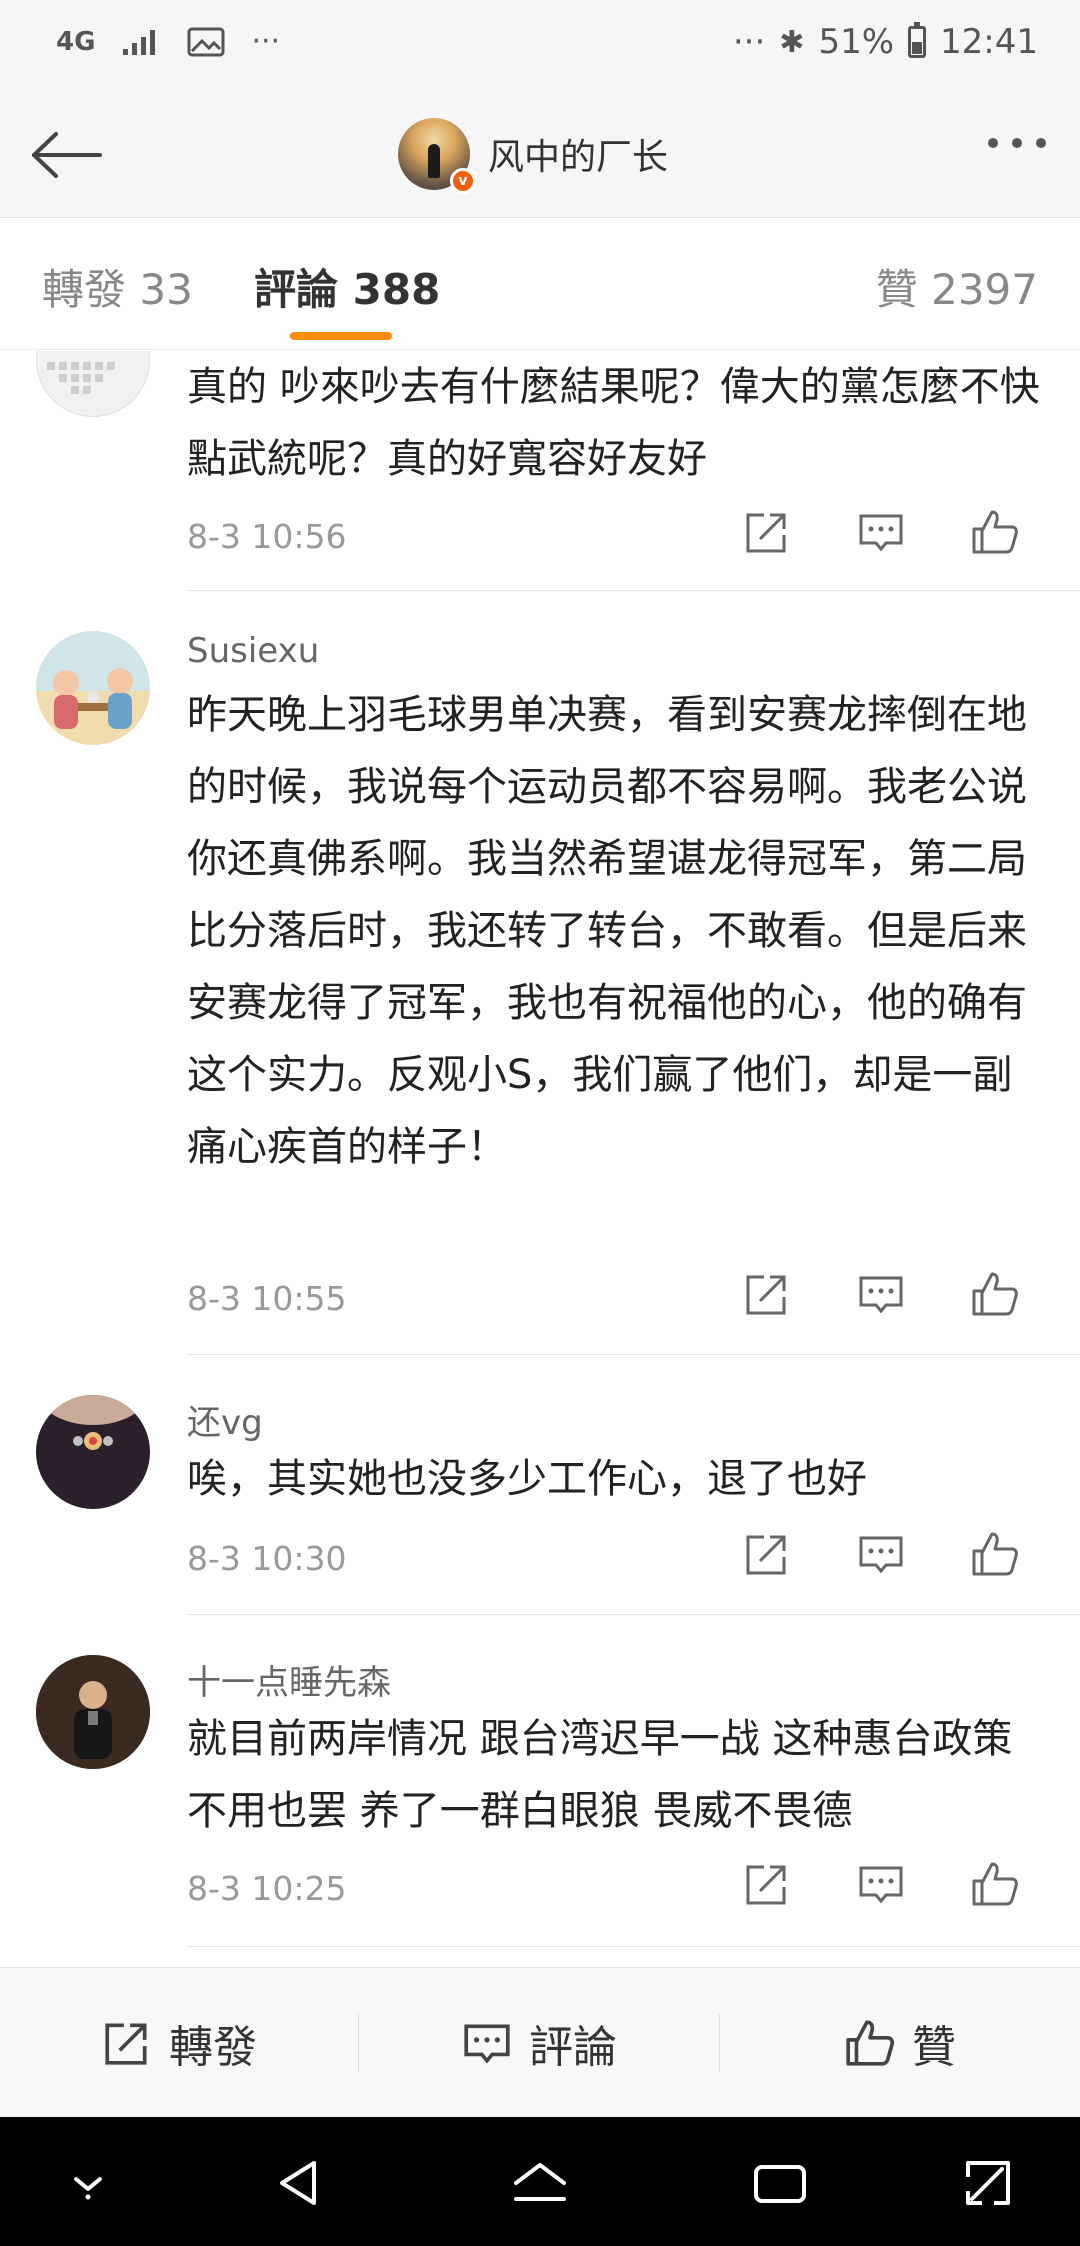 The height and width of the screenshot is (2246, 1080). Describe the element at coordinates (989, 42) in the screenshot. I see `clock: 12:41` at that location.